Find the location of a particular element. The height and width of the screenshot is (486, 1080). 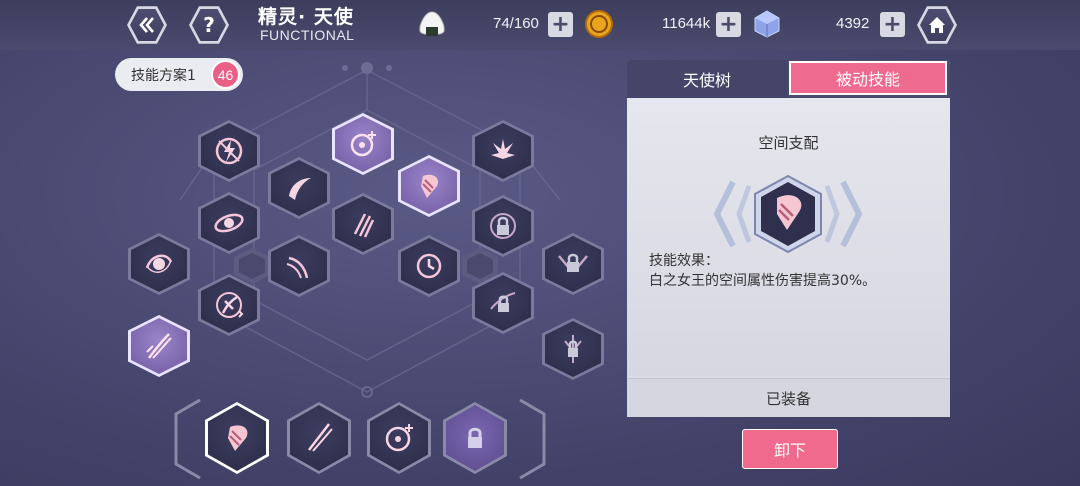

skill-name: 空间支配 is located at coordinates (788, 143).